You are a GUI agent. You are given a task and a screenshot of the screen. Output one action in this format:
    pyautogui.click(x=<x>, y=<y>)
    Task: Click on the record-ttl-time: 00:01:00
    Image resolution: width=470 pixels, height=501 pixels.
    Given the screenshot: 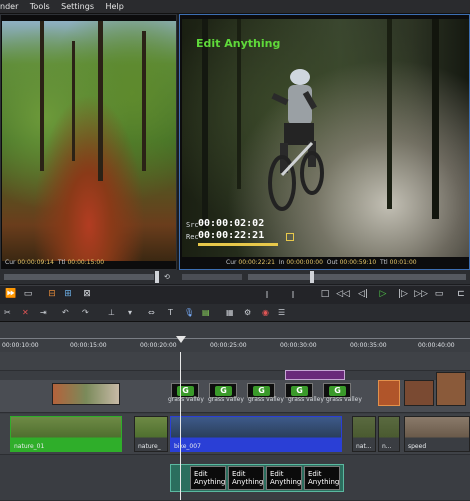 What is the action you would take?
    pyautogui.click(x=403, y=262)
    